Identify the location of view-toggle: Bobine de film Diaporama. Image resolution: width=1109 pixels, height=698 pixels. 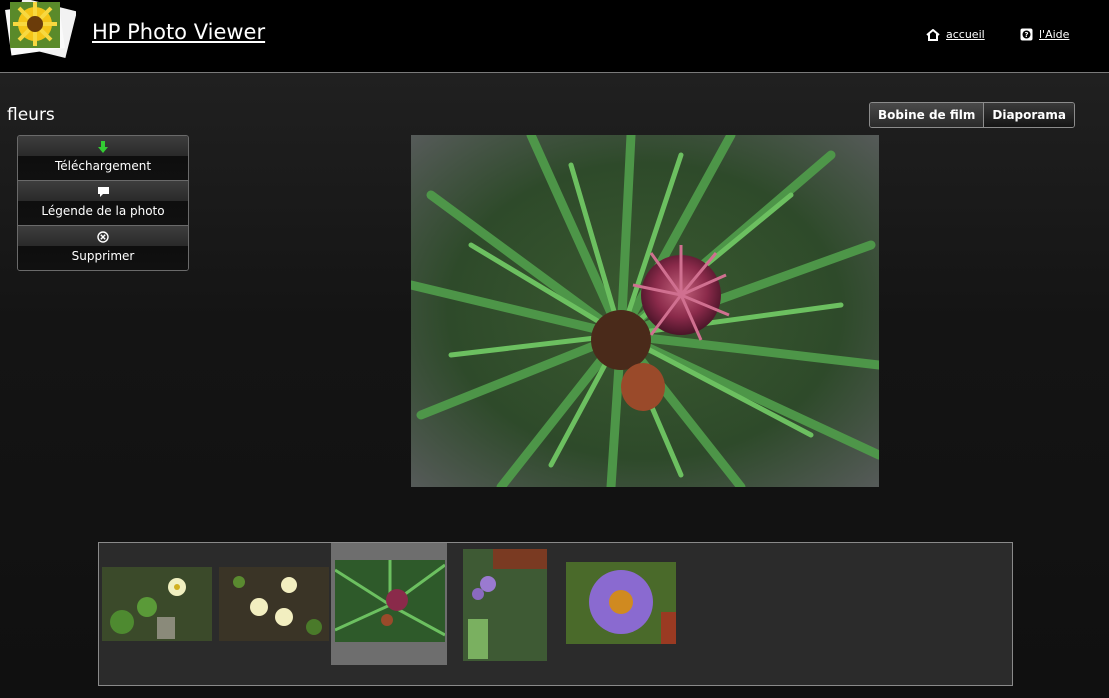
(972, 115).